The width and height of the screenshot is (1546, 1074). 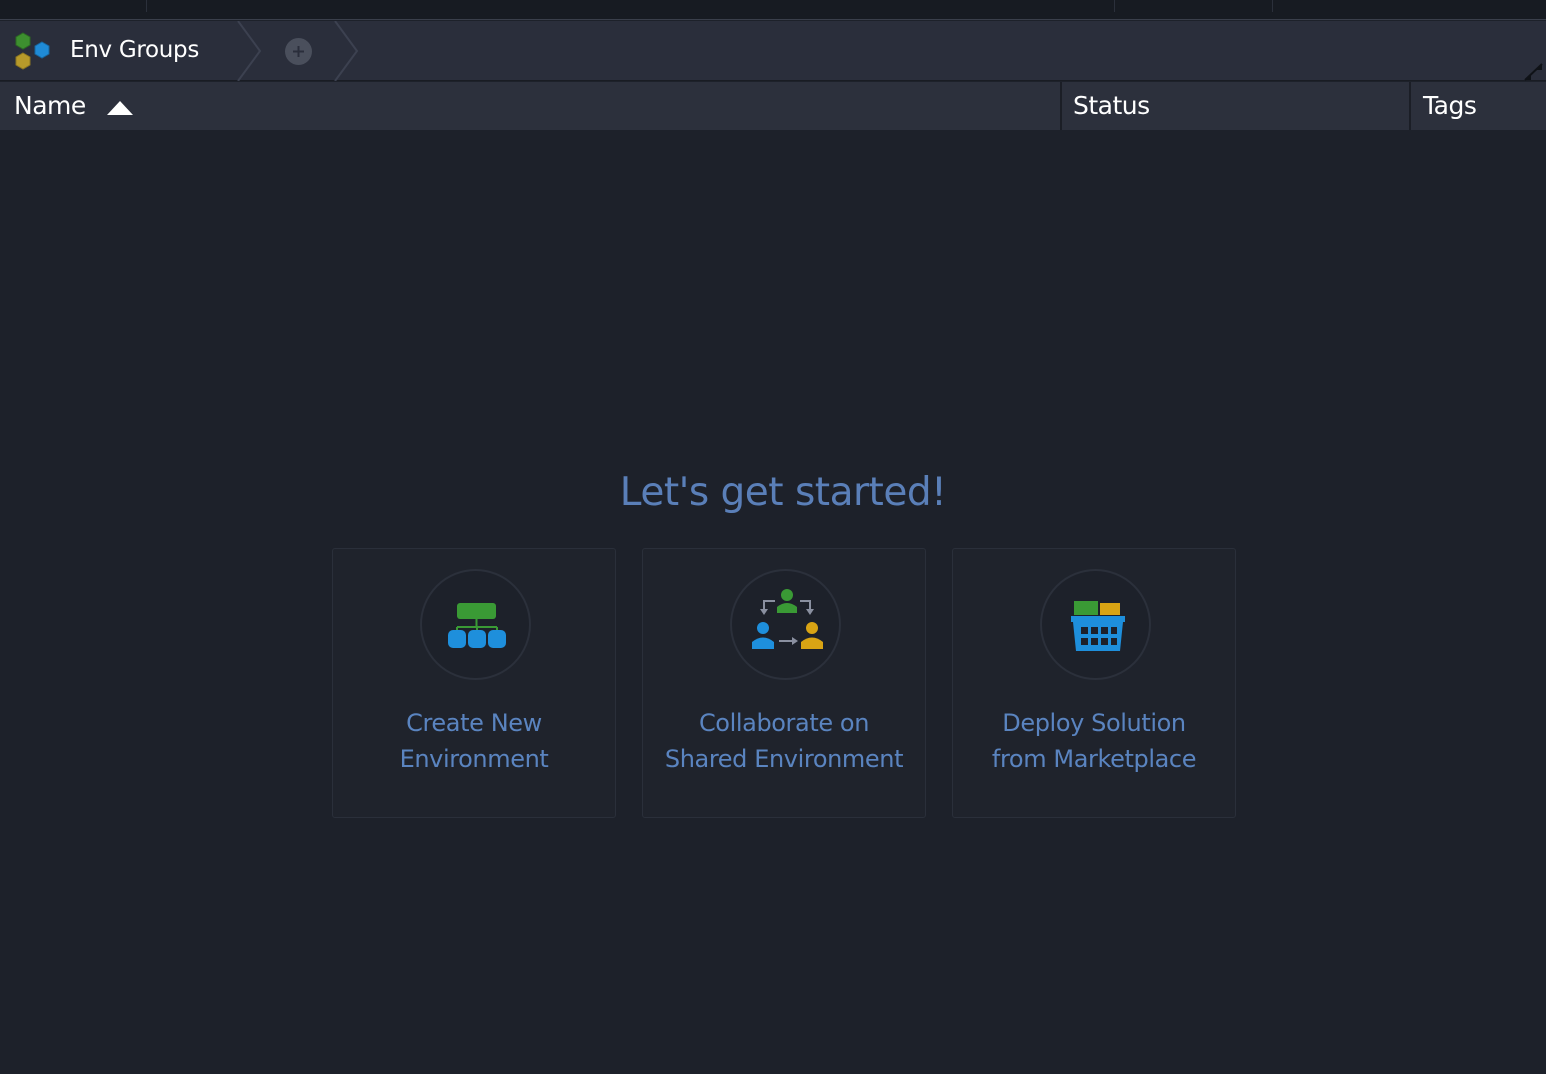 What do you see at coordinates (773, 51) in the screenshot?
I see `breadcrumb: Env Groups` at bounding box center [773, 51].